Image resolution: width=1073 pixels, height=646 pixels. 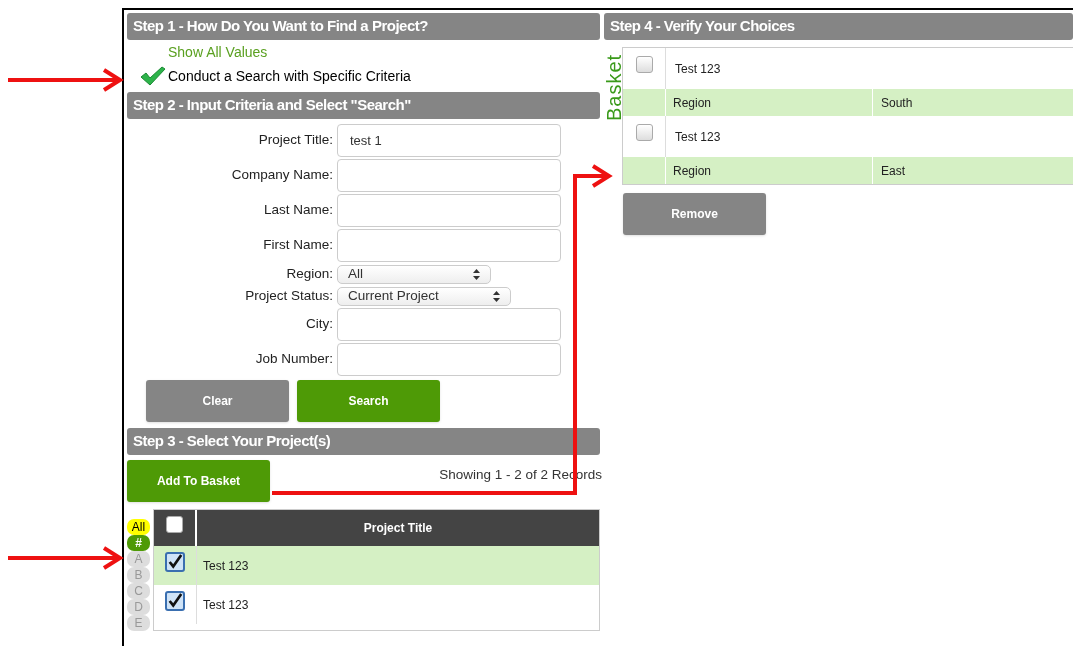 What do you see at coordinates (138, 543) in the screenshot?
I see `letter-filter: #` at bounding box center [138, 543].